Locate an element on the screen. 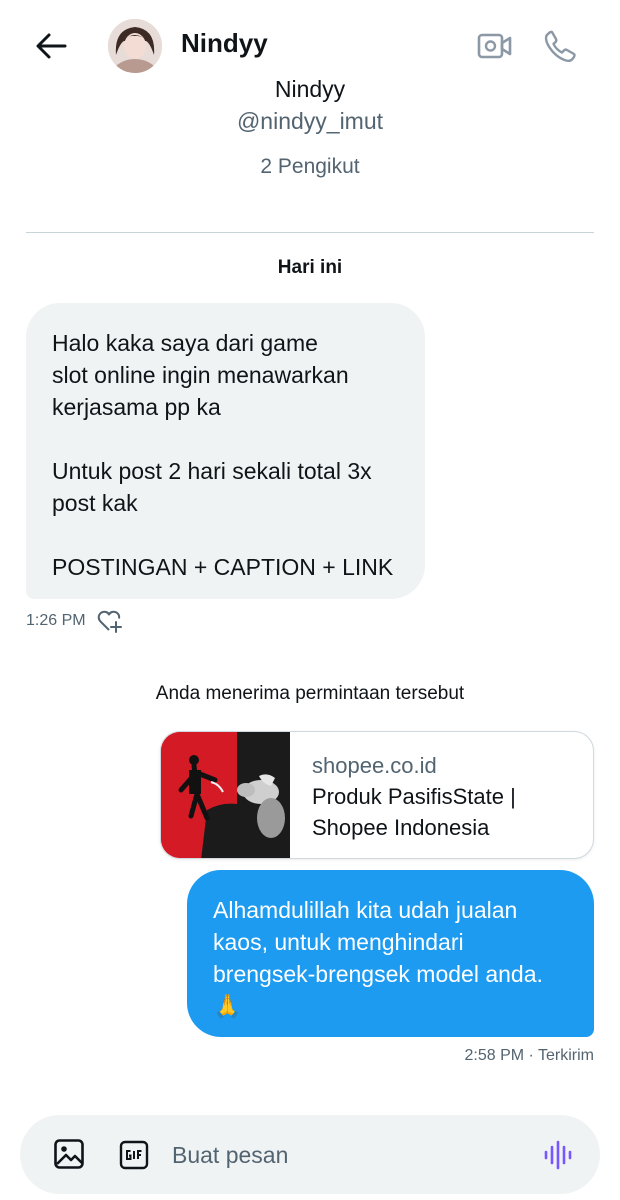 The height and width of the screenshot is (1200, 620). voice-wave-icon is located at coordinates (558, 1155).